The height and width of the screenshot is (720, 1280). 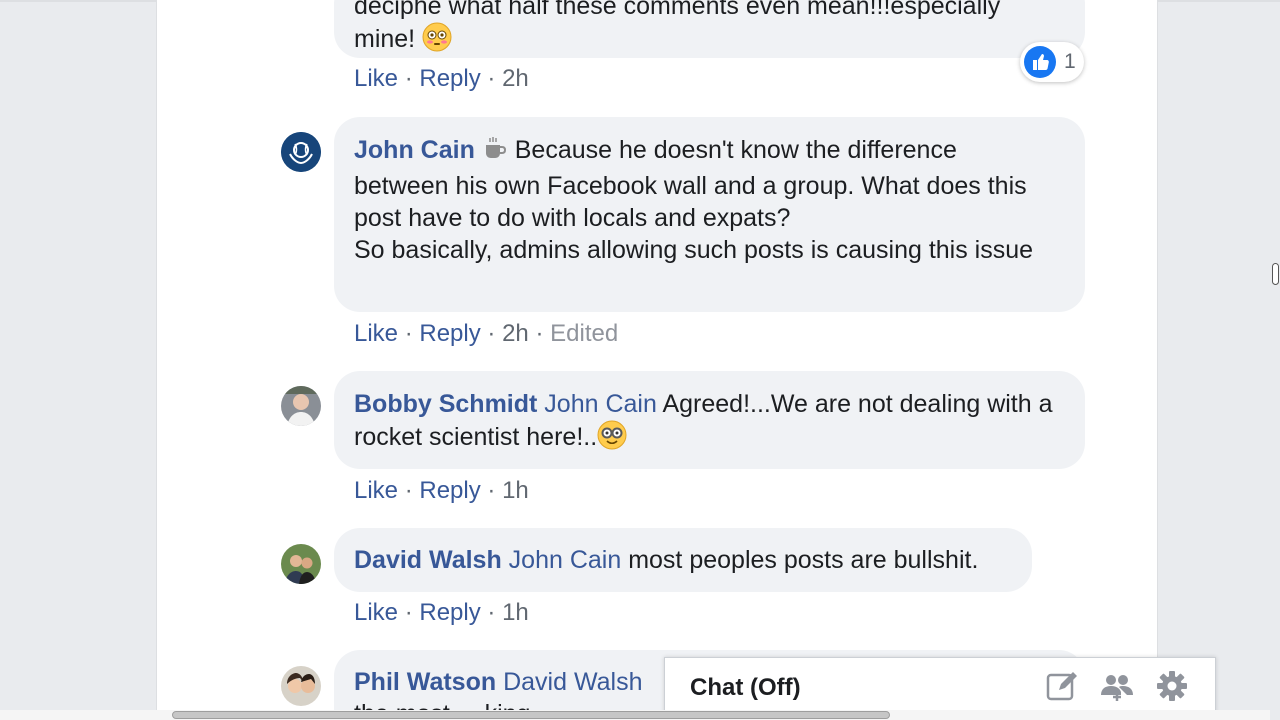 What do you see at coordinates (584, 333) in the screenshot?
I see `edited-label: Edited` at bounding box center [584, 333].